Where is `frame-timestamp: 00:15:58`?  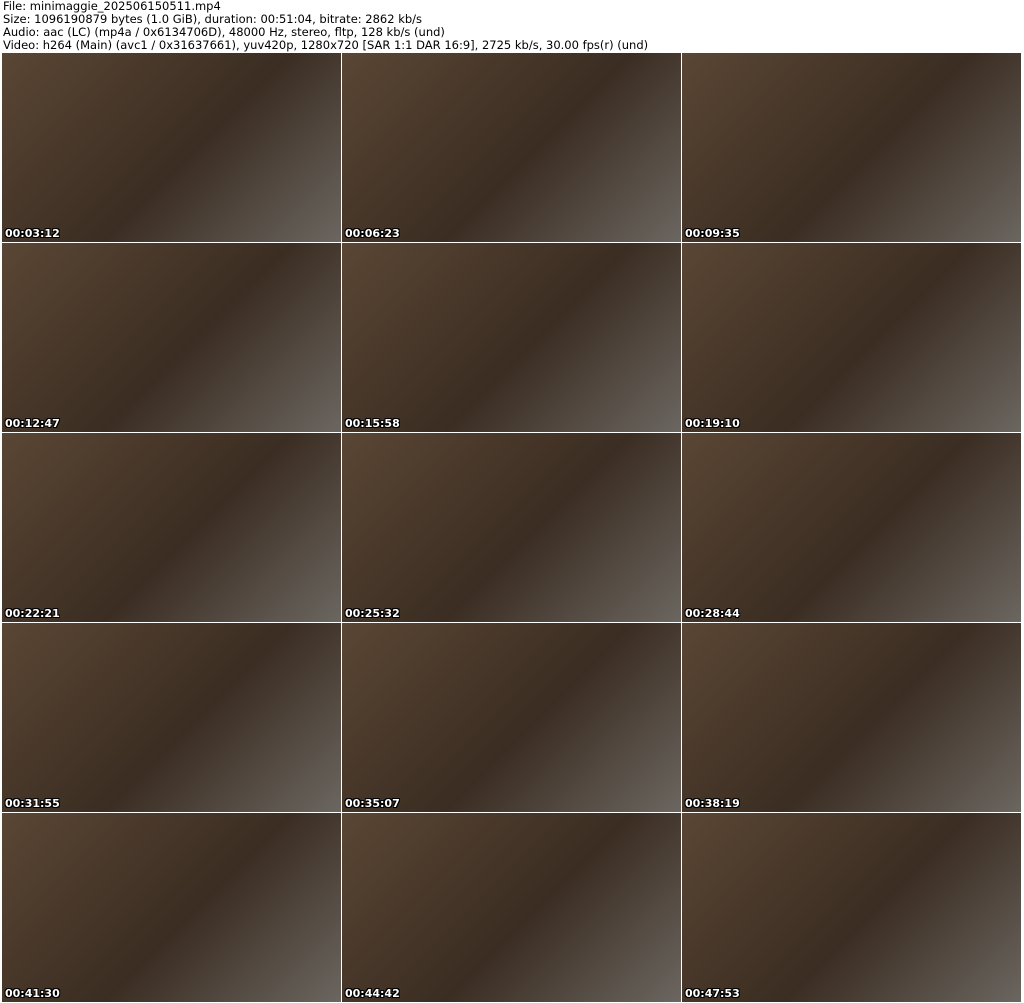
frame-timestamp: 00:15:58 is located at coordinates (372, 423).